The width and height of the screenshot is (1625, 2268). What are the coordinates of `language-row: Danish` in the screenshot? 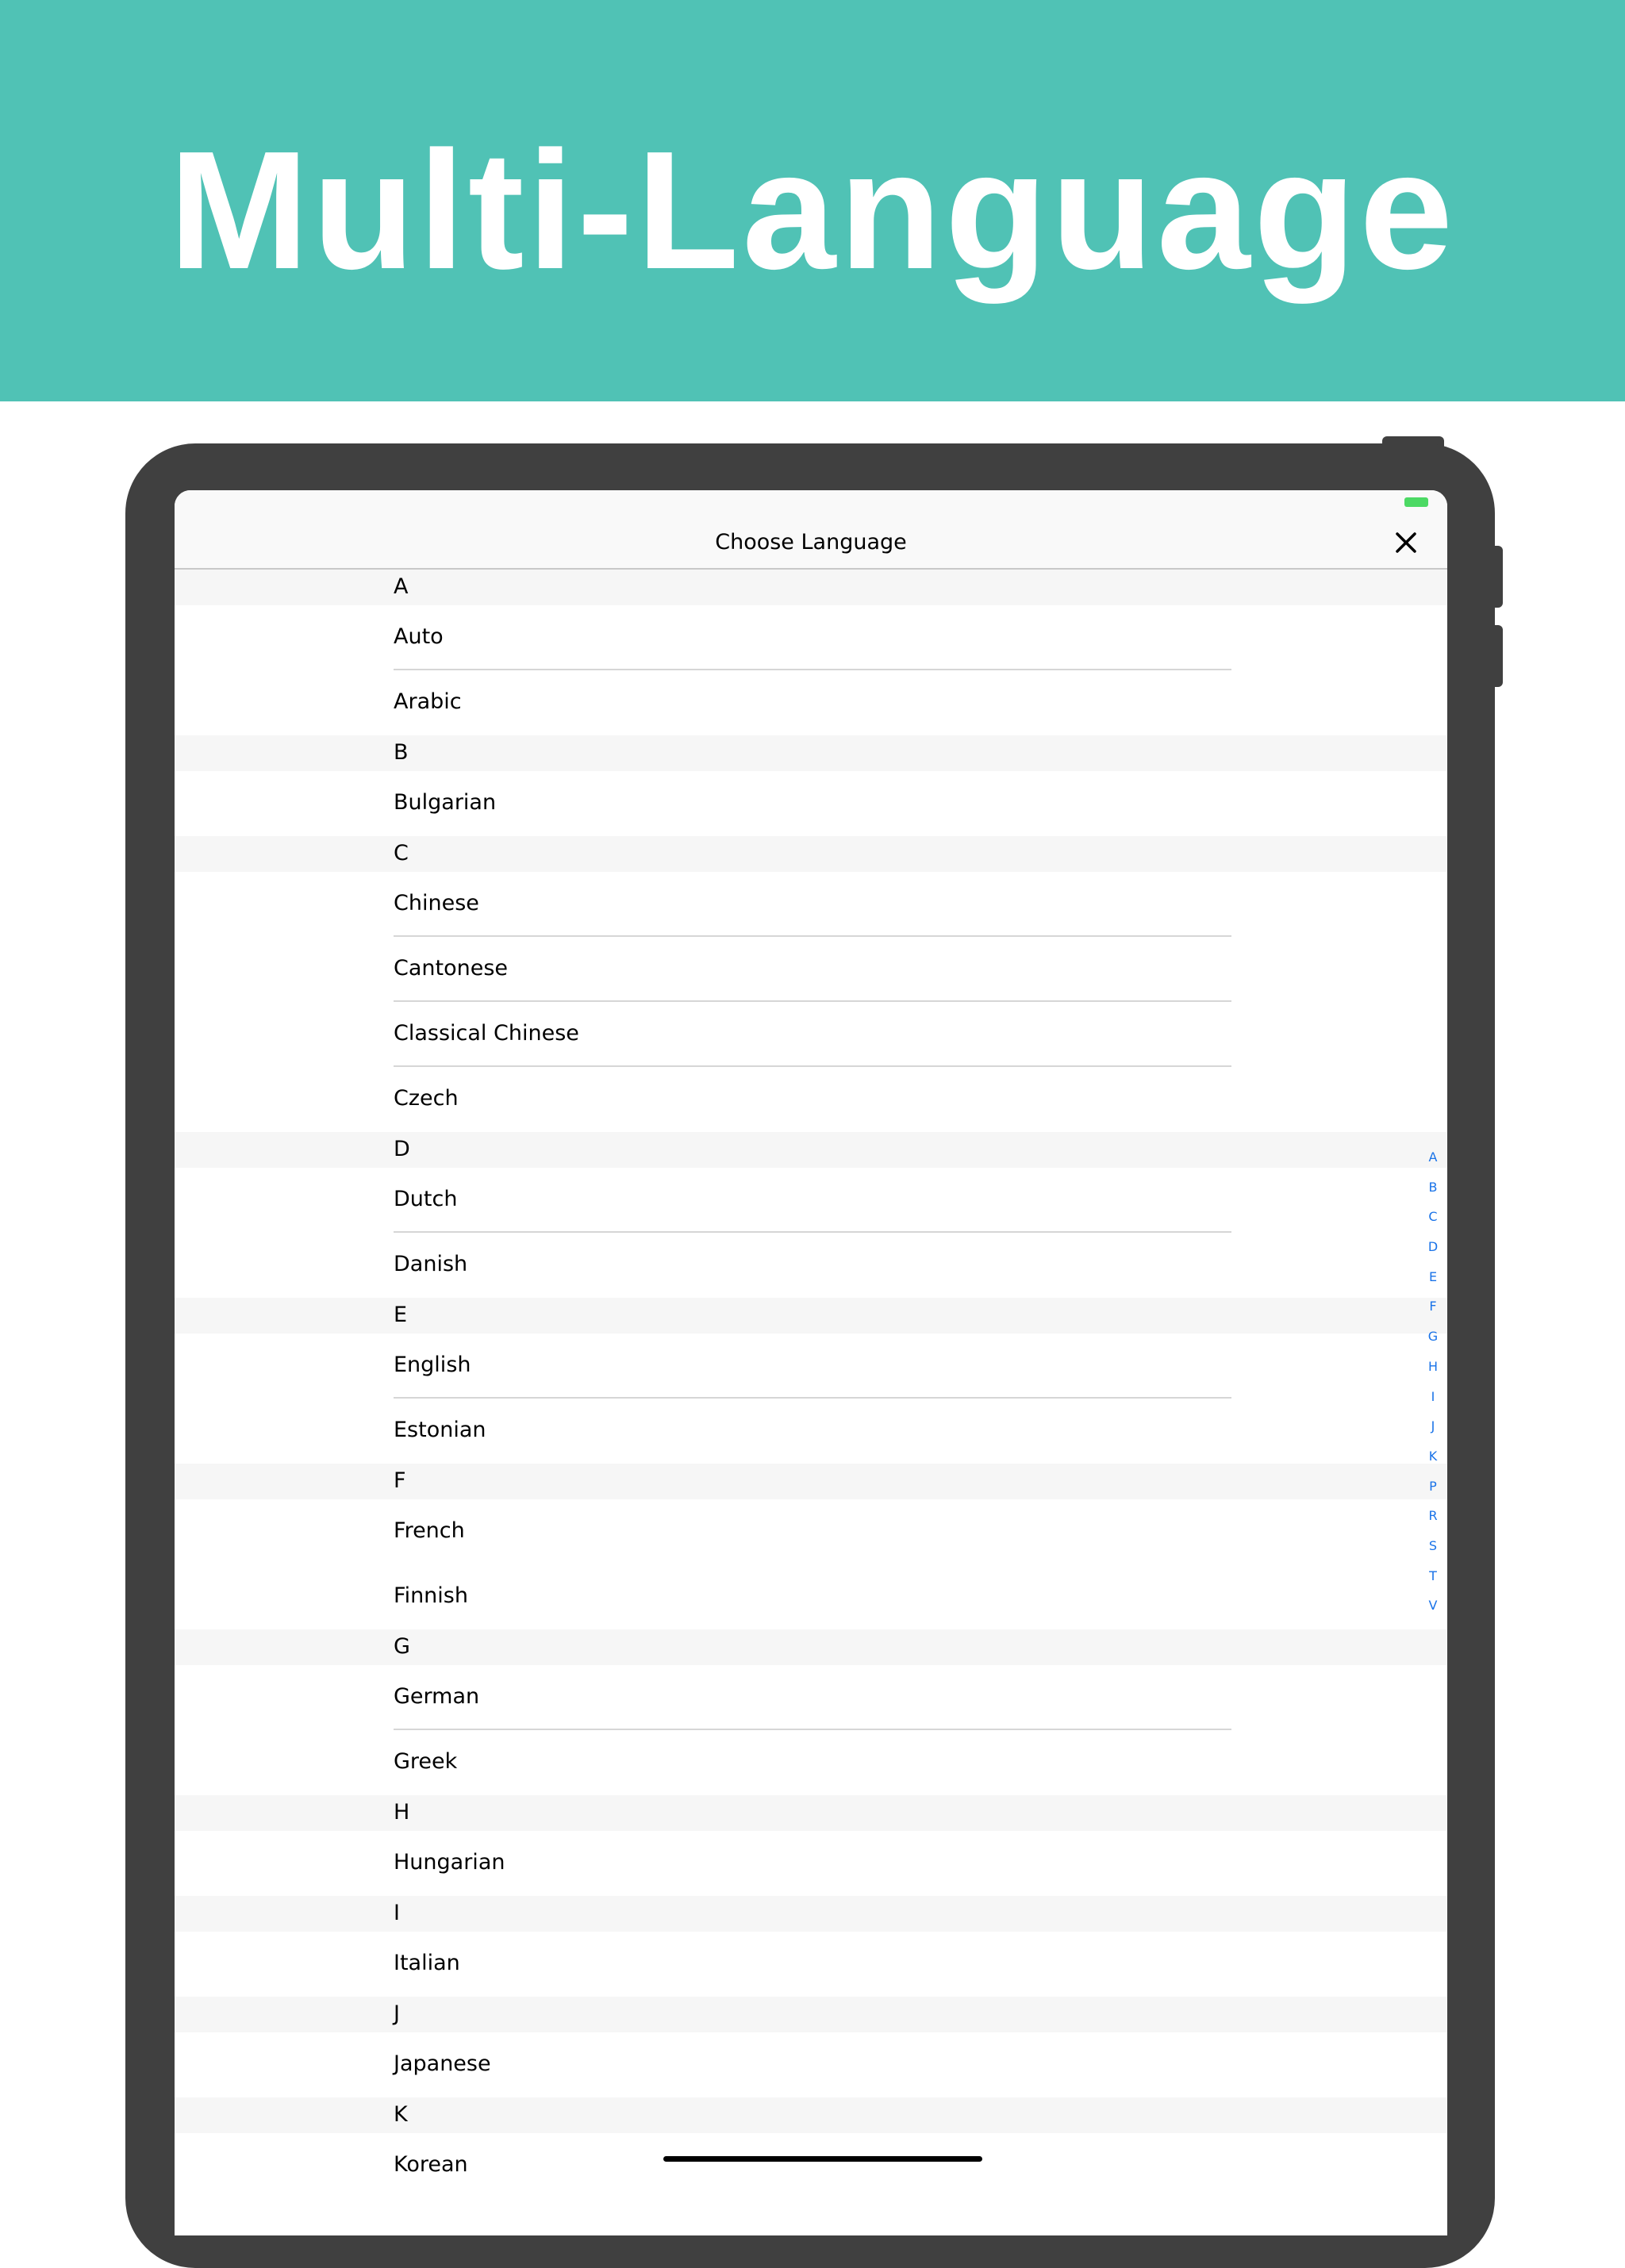 It's located at (811, 1266).